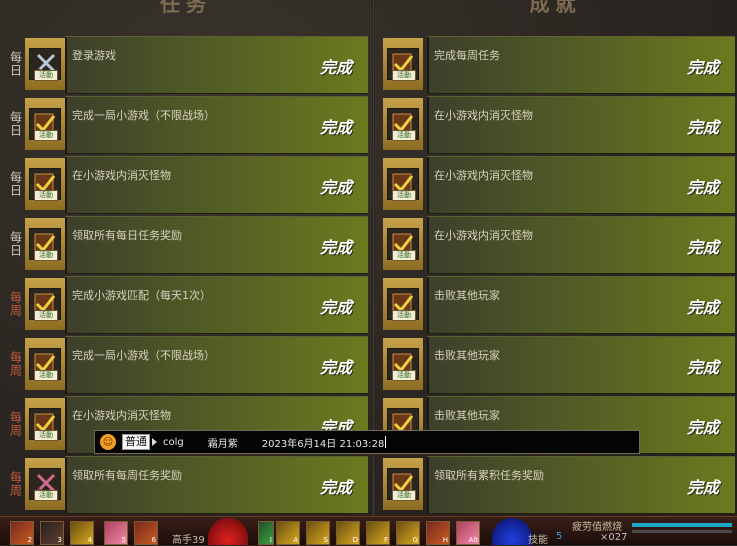 Image resolution: width=737 pixels, height=546 pixels. I want to click on achievement-bar: 在小游戏内消灭怪物 完成, so click(581, 125).